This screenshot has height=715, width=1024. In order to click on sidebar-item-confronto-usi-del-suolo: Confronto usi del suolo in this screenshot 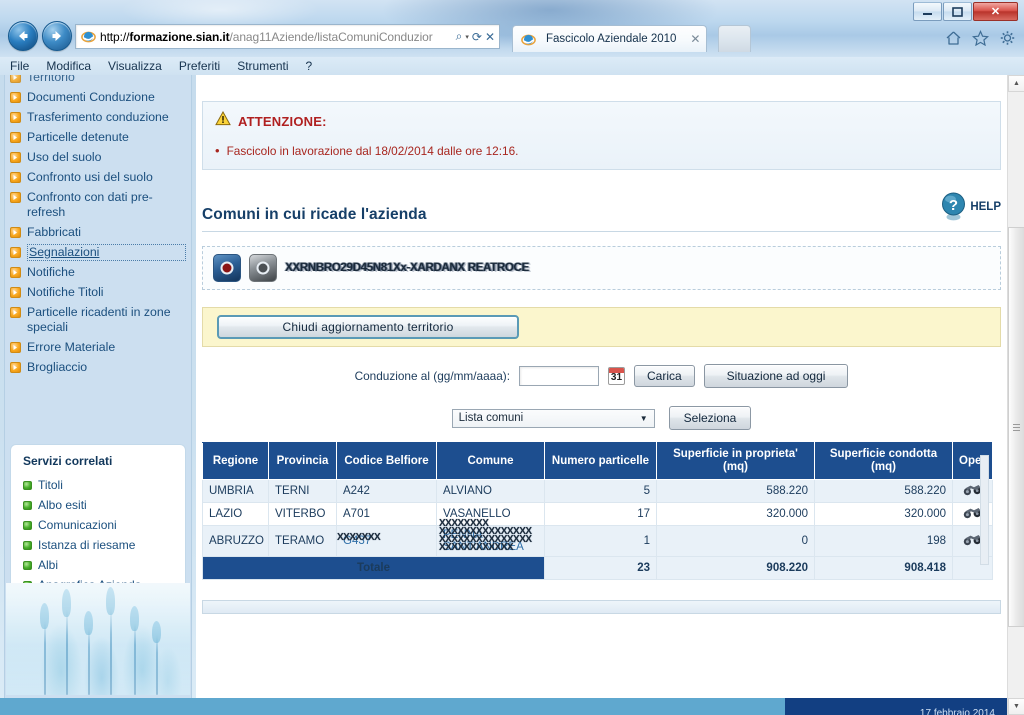, I will do `click(97, 177)`.